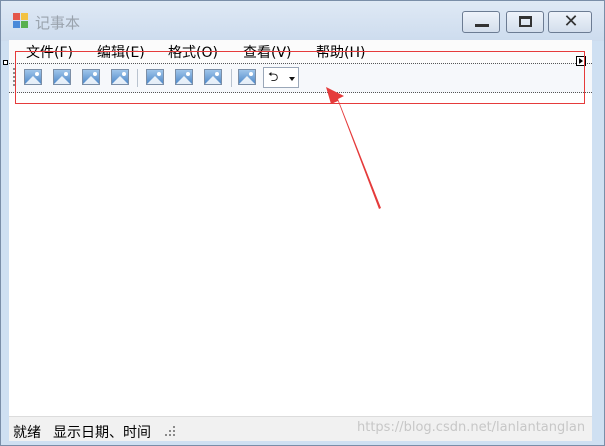  I want to click on resize-grip-icon, so click(170, 431).